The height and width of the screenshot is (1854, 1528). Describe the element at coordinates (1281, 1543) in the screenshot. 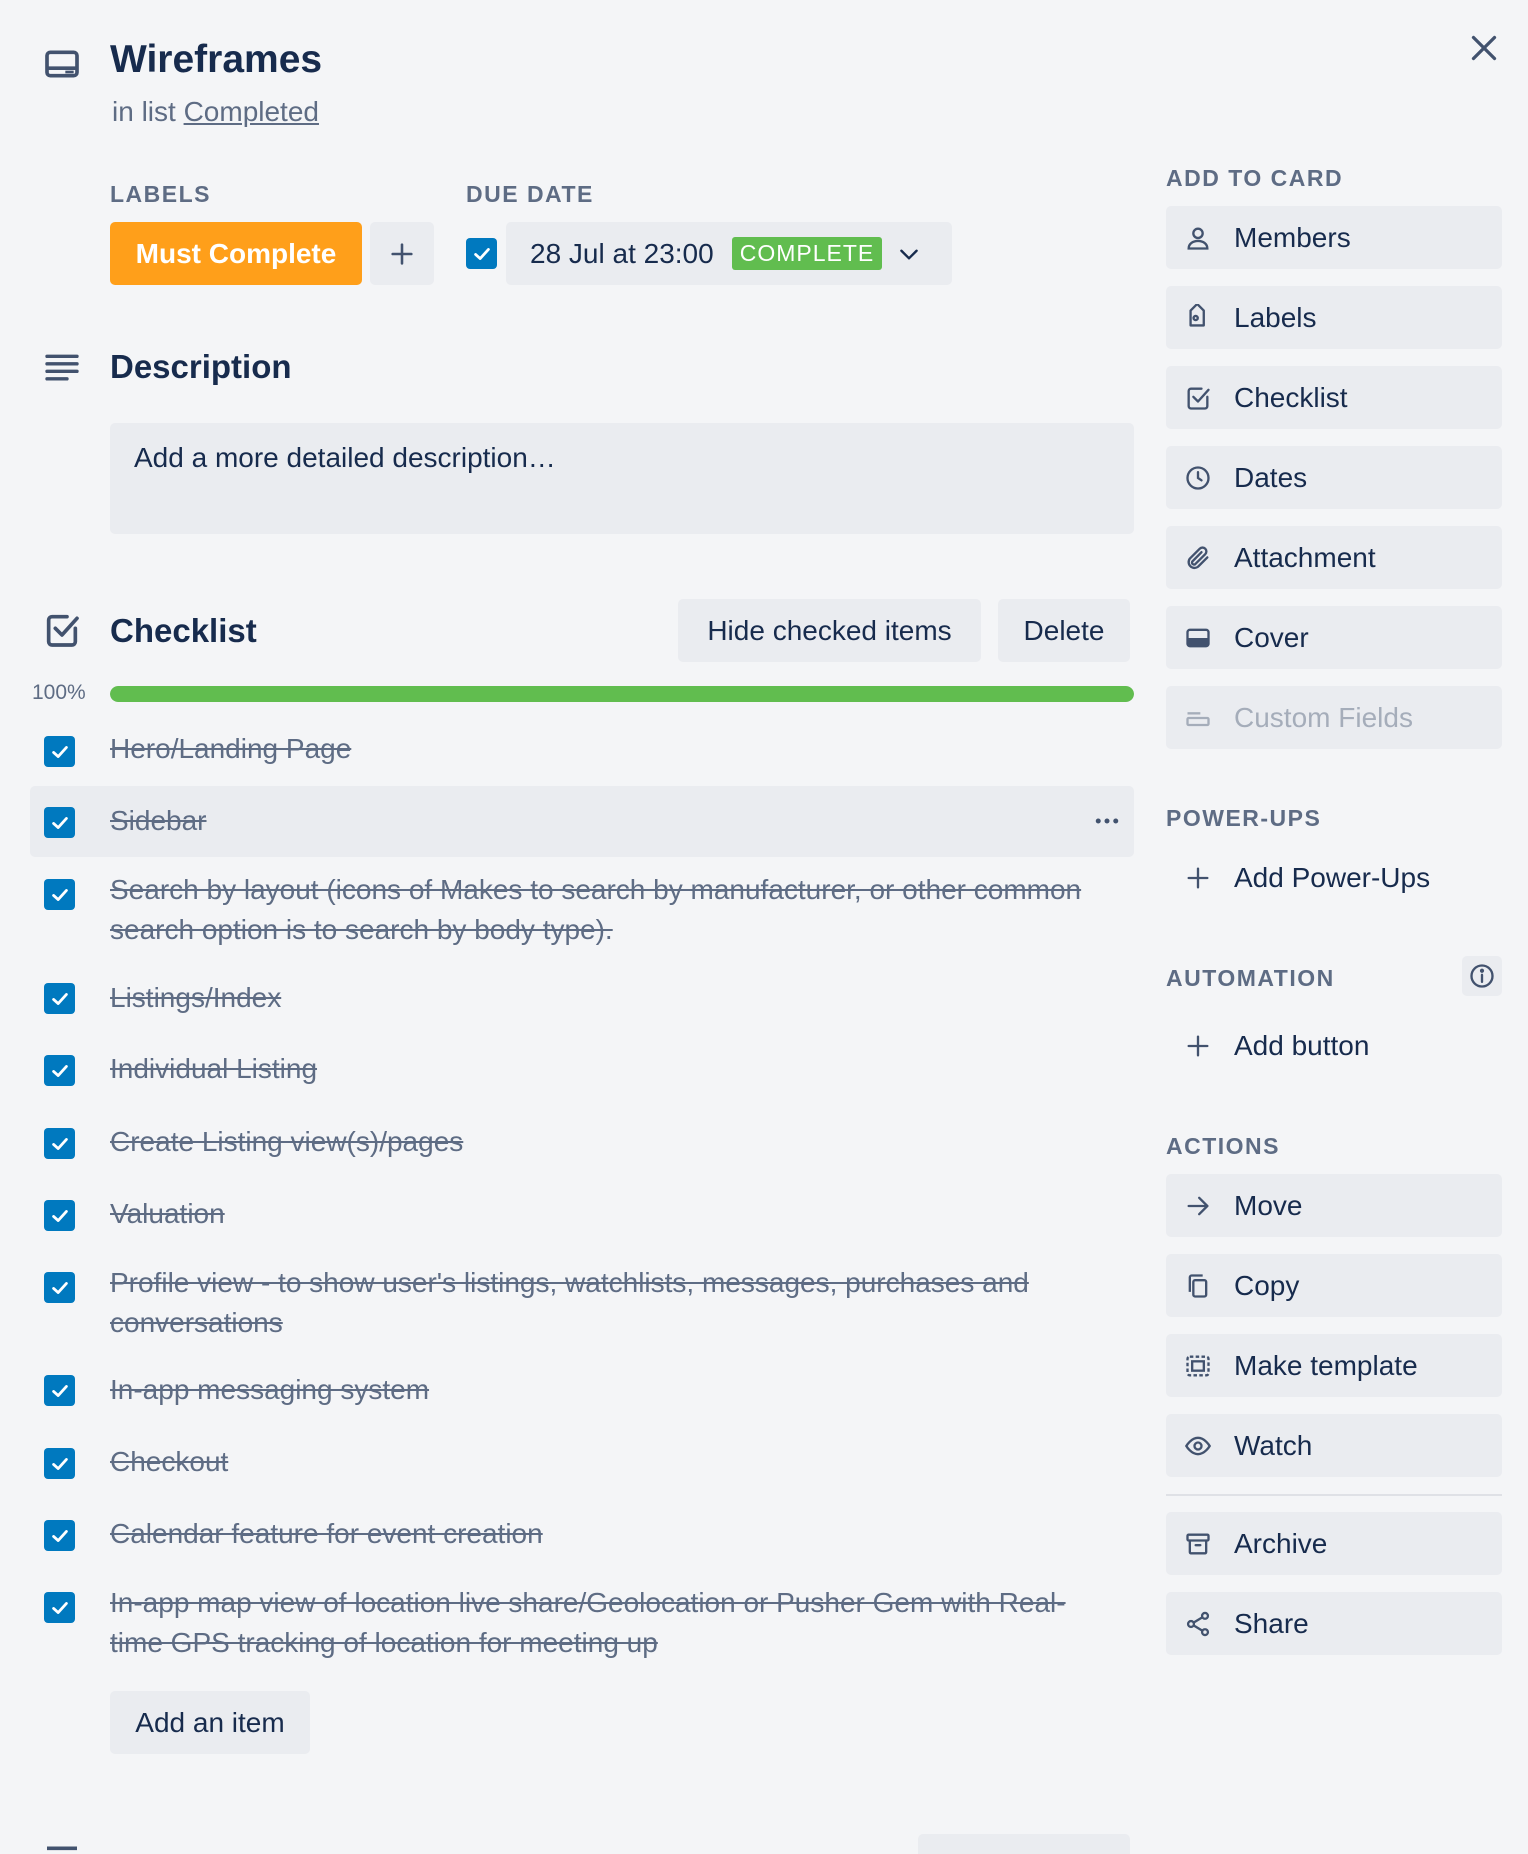

I see `archive-label: Archive` at that location.